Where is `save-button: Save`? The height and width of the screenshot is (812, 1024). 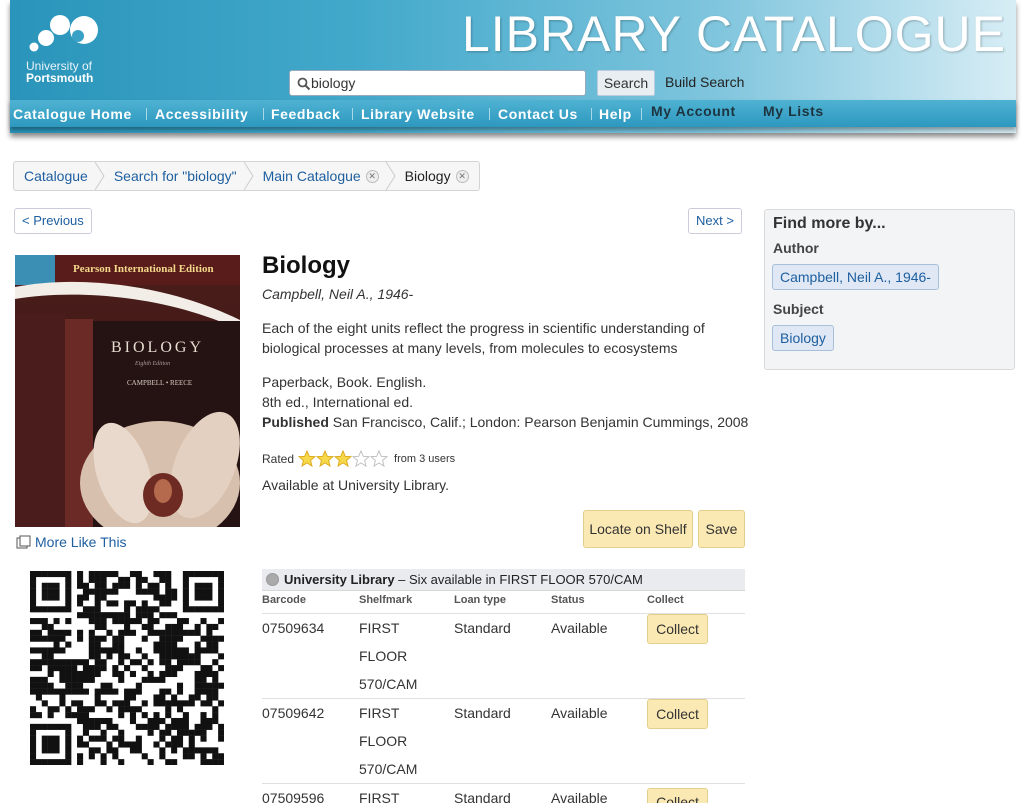
save-button: Save is located at coordinates (721, 529).